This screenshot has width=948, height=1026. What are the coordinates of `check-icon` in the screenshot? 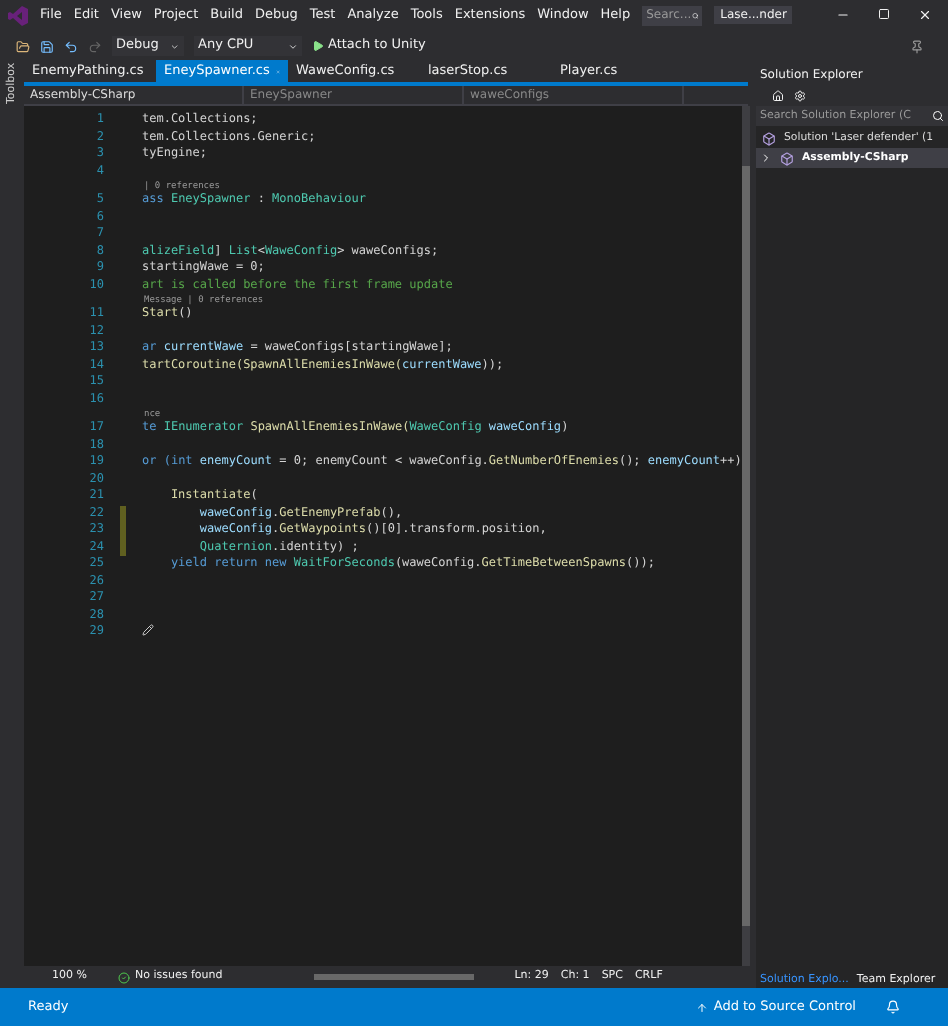 It's located at (124, 977).